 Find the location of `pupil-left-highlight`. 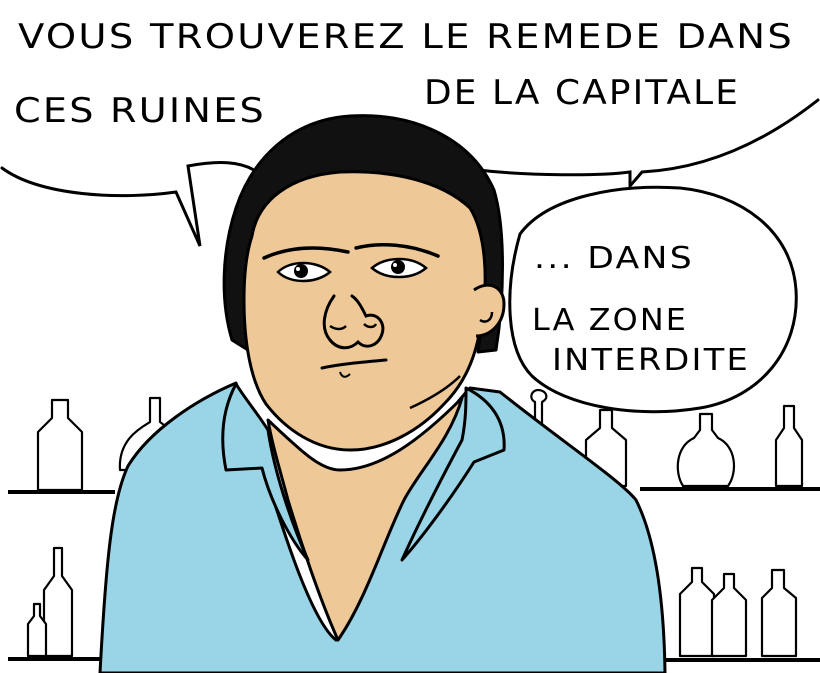

pupil-left-highlight is located at coordinates (298, 269).